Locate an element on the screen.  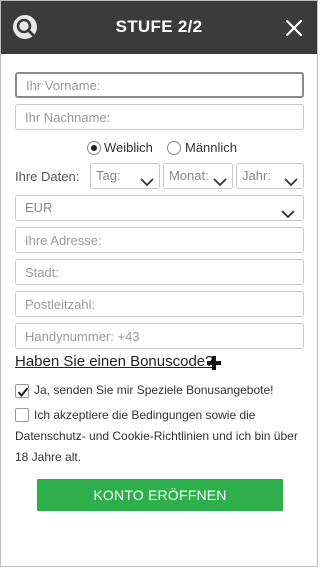
radio-male is located at coordinates (174, 148).